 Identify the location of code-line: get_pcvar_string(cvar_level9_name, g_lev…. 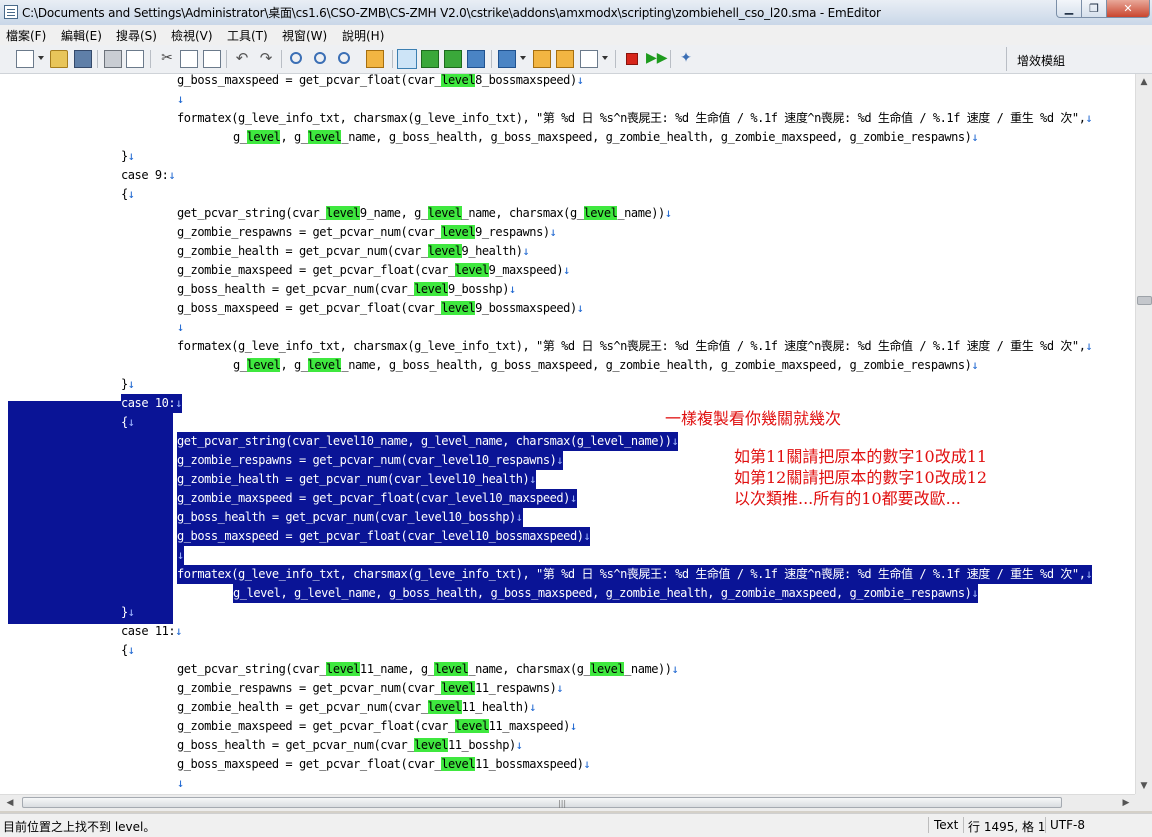
(424, 213).